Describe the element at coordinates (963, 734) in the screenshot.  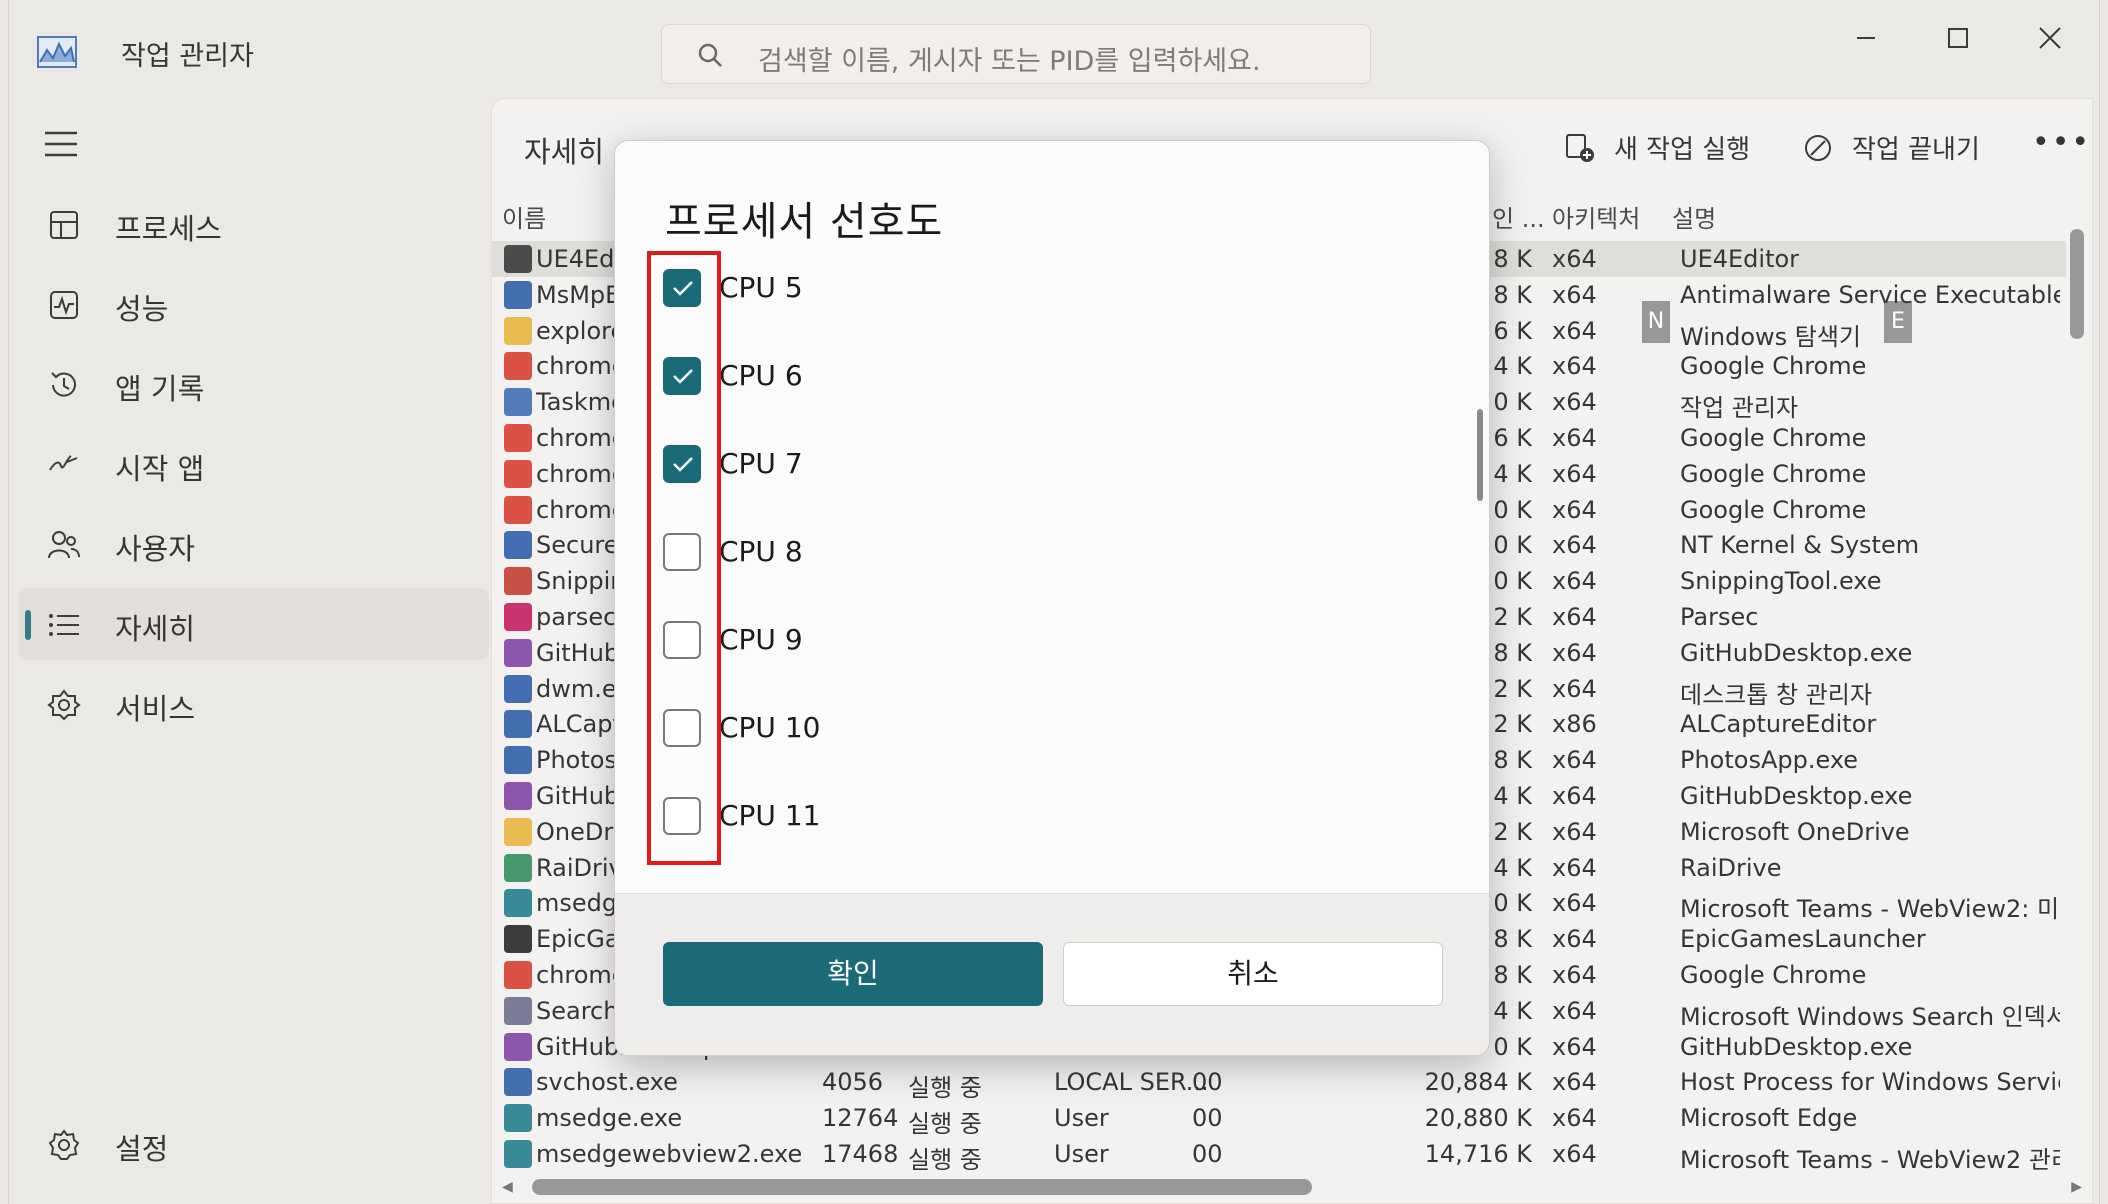
I see `cpu-option: CPU 10` at that location.